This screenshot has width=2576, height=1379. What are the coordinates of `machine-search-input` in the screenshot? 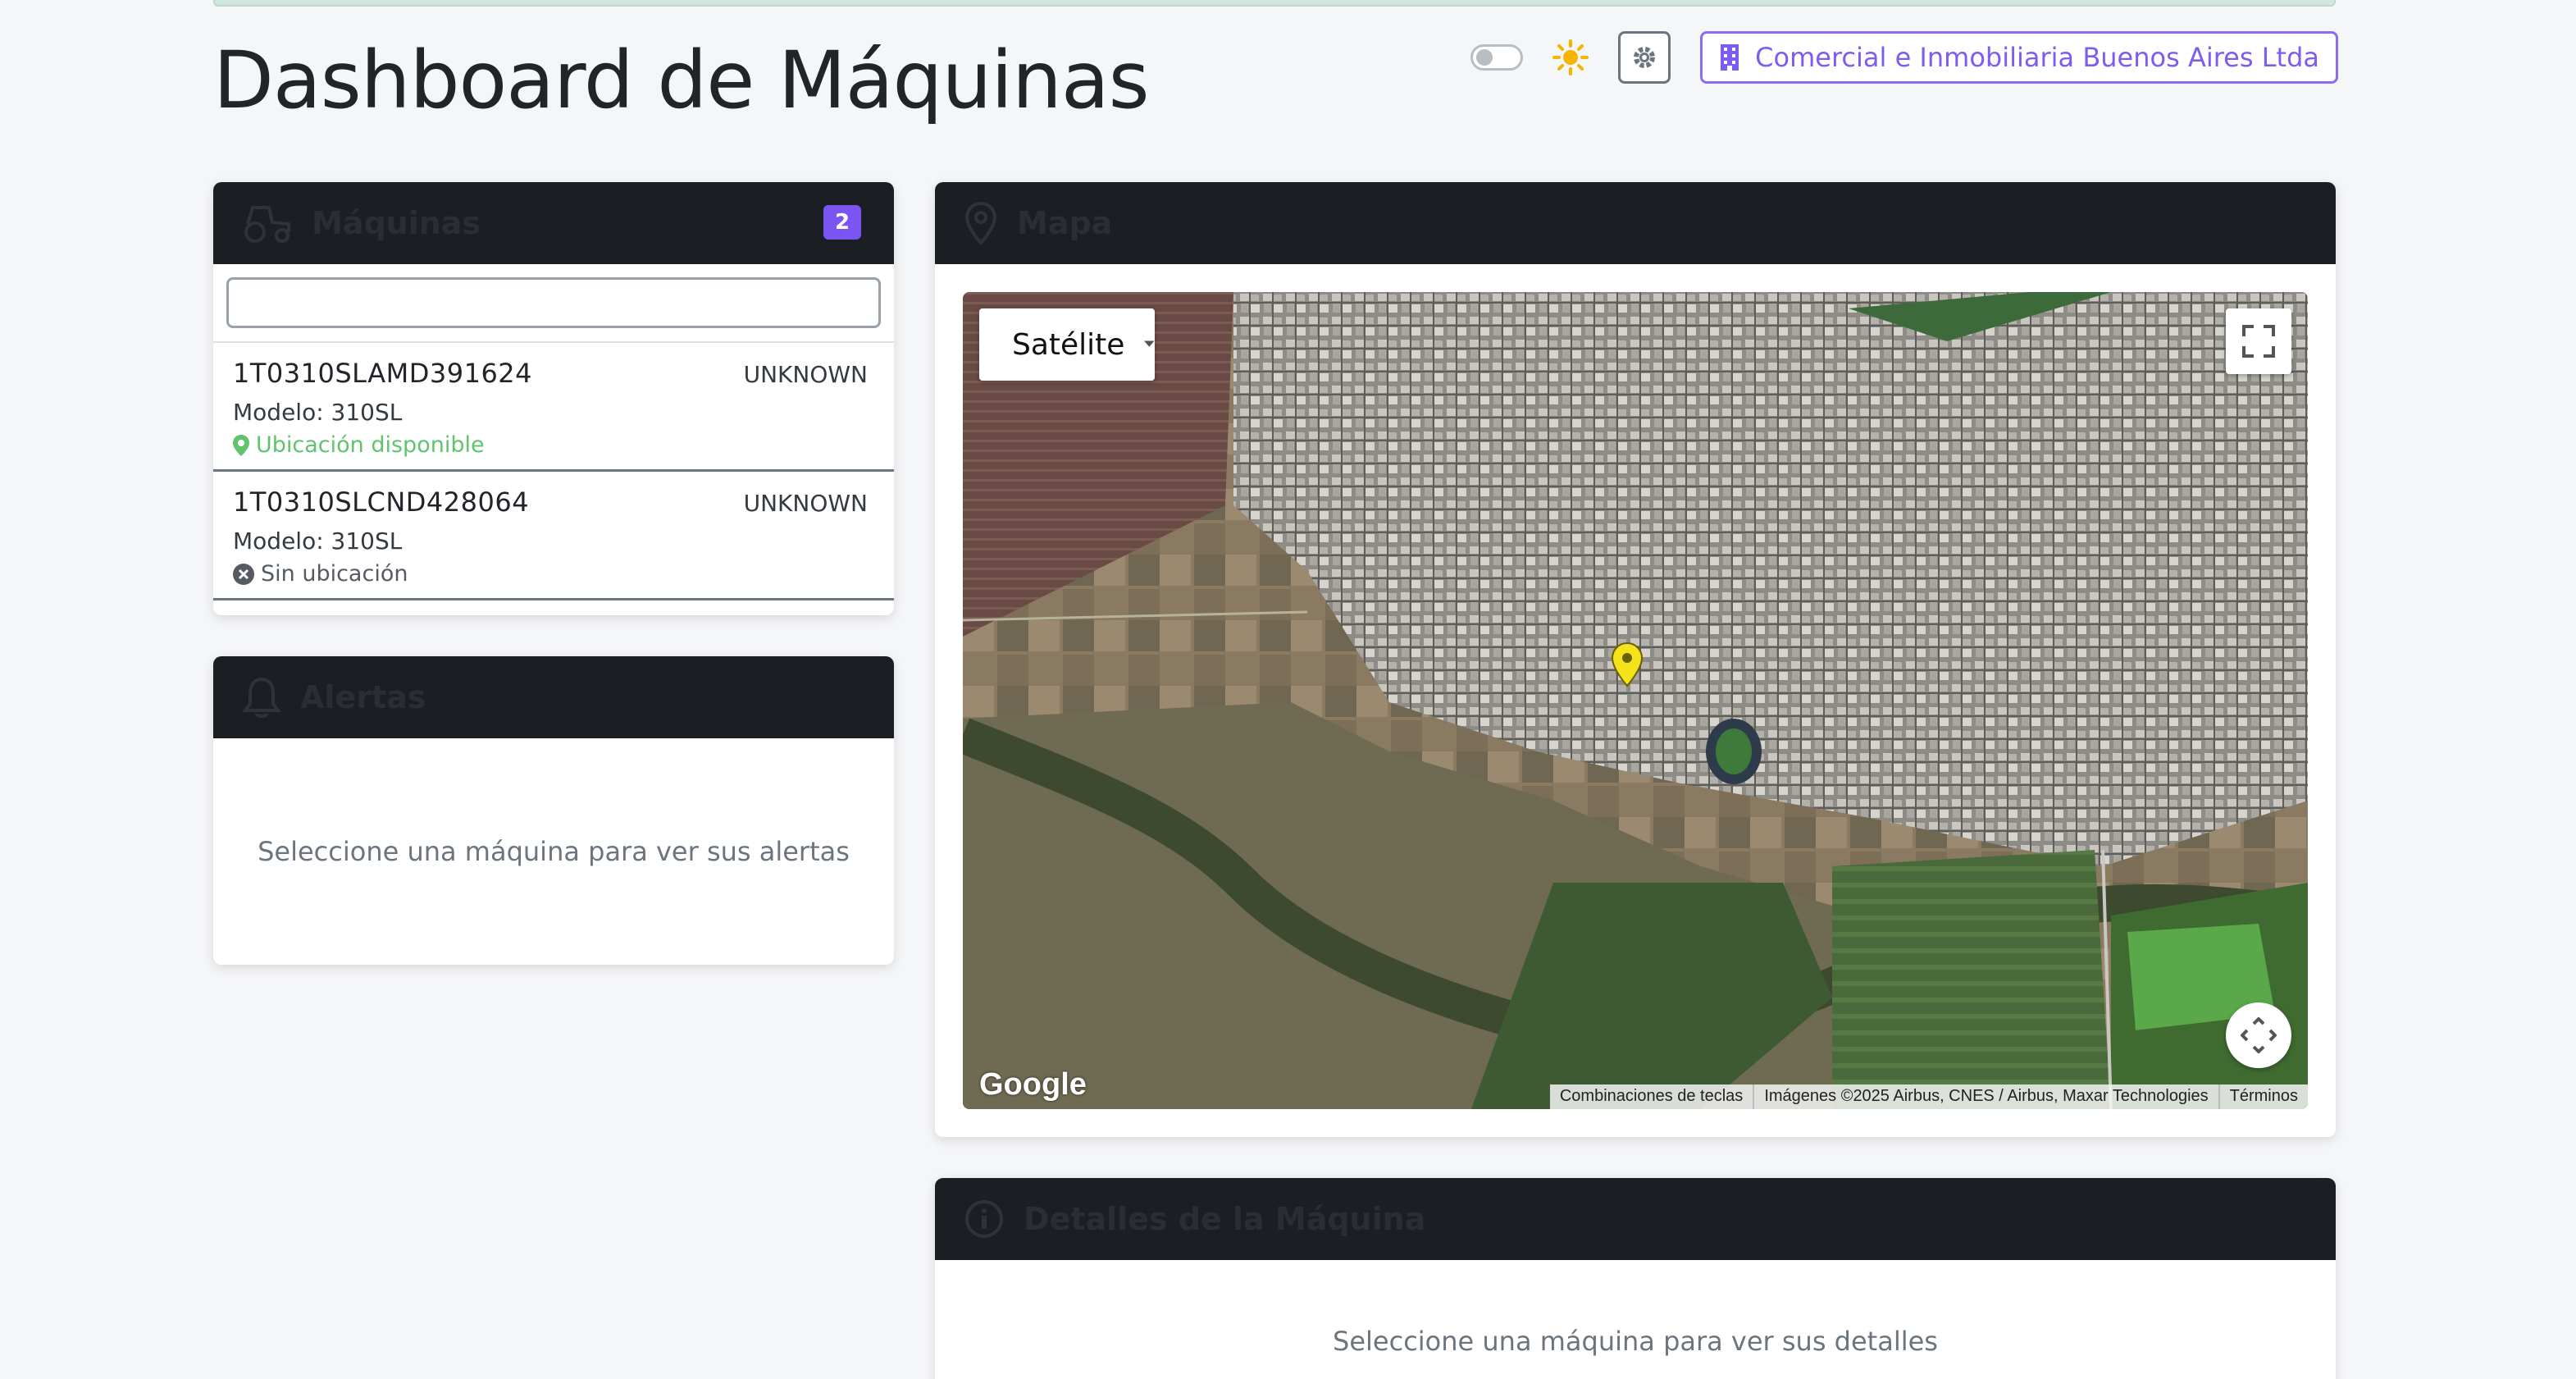 It's located at (553, 302).